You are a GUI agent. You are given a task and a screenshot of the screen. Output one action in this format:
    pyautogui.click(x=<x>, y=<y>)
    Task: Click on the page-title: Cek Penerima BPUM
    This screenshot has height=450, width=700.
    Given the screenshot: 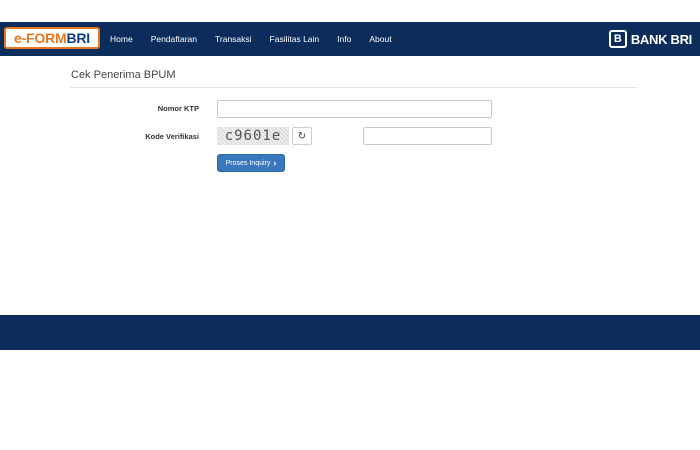 What is the action you would take?
    pyautogui.click(x=123, y=75)
    